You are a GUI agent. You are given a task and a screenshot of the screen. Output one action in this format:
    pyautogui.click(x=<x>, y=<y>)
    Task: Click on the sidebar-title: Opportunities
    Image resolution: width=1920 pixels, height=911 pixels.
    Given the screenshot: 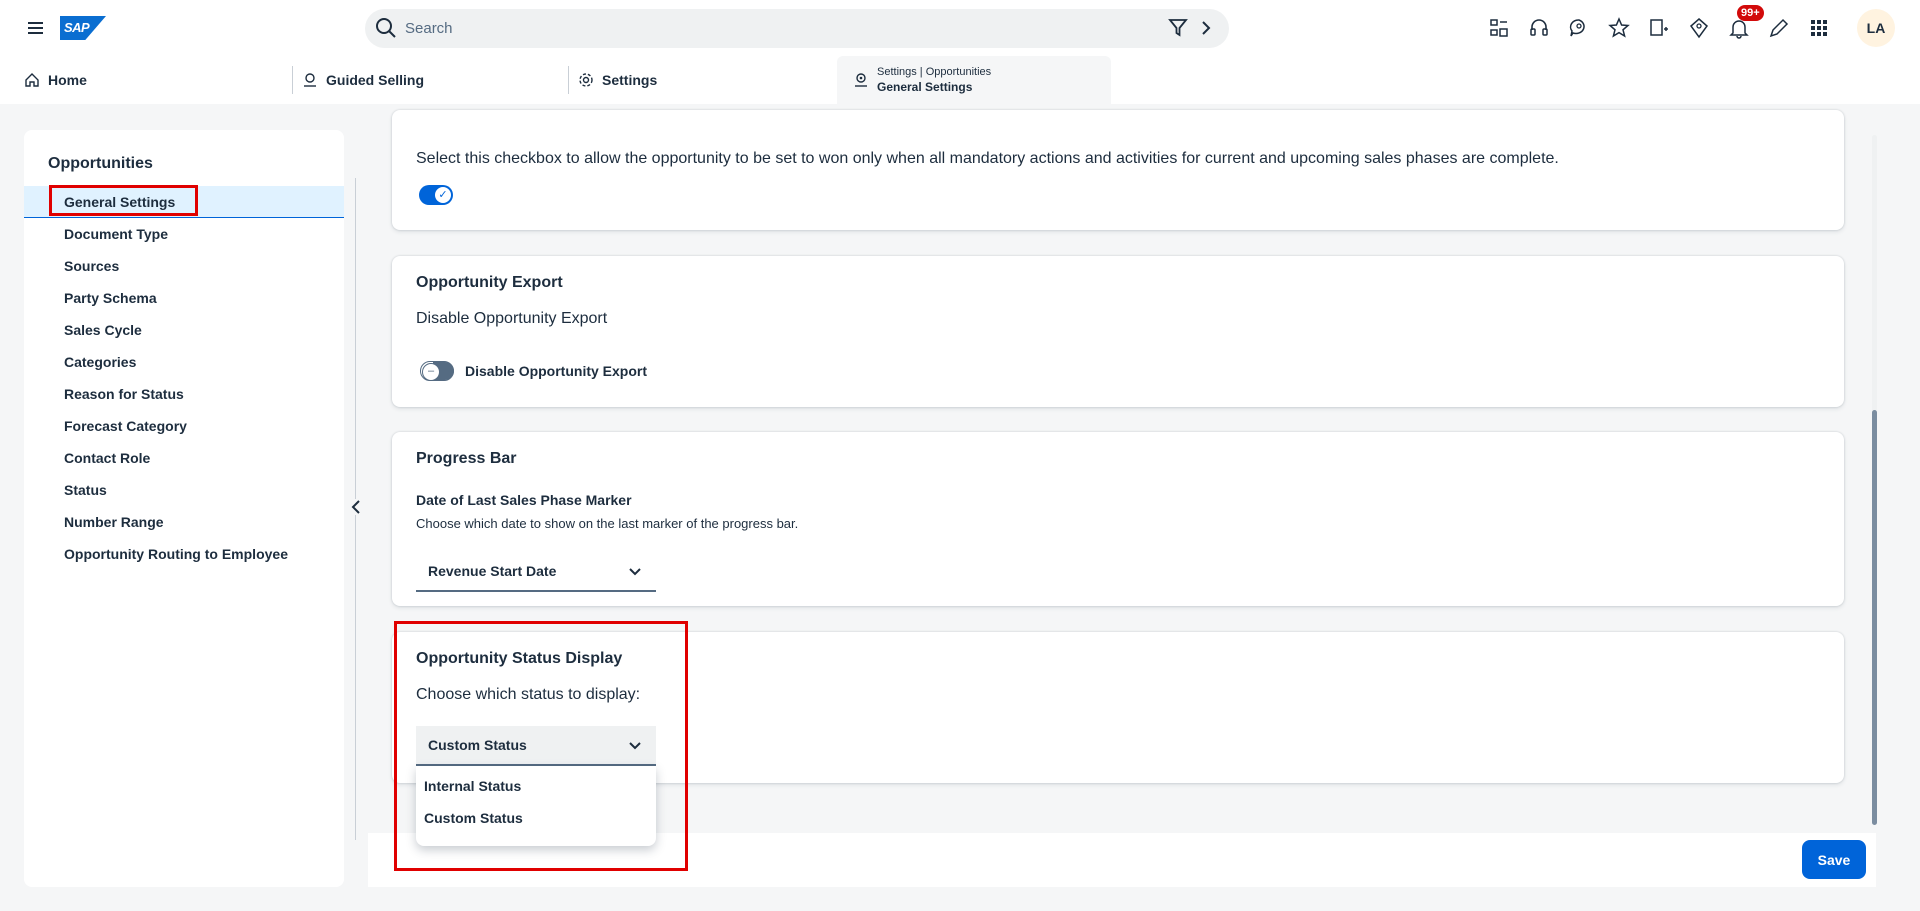 What is the action you would take?
    pyautogui.click(x=100, y=163)
    